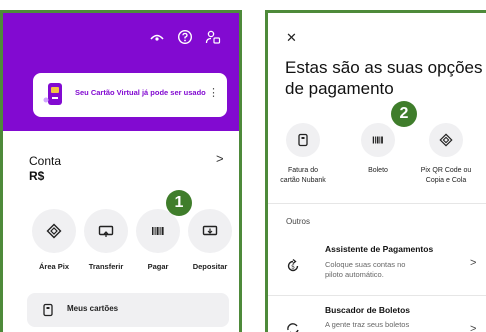 The image size is (486, 332). Describe the element at coordinates (140, 92) in the screenshot. I see `notice-text: Seu Cartão Virtual já pode ser usado` at that location.